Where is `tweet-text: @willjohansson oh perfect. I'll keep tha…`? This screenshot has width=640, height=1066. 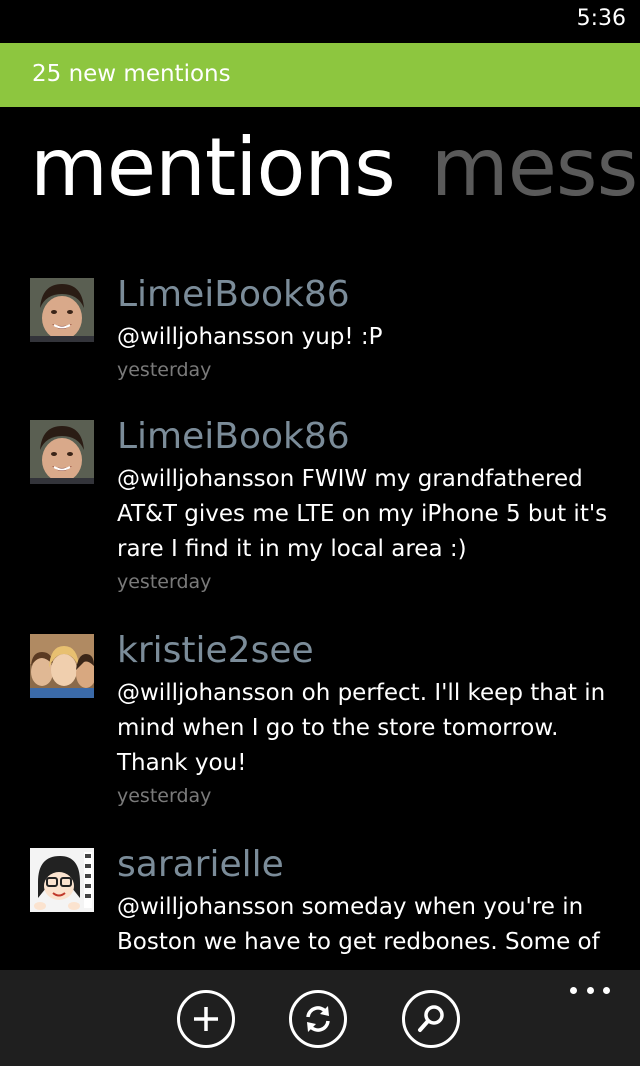 tweet-text: @willjohansson oh perfect. I'll keep tha… is located at coordinates (372, 728).